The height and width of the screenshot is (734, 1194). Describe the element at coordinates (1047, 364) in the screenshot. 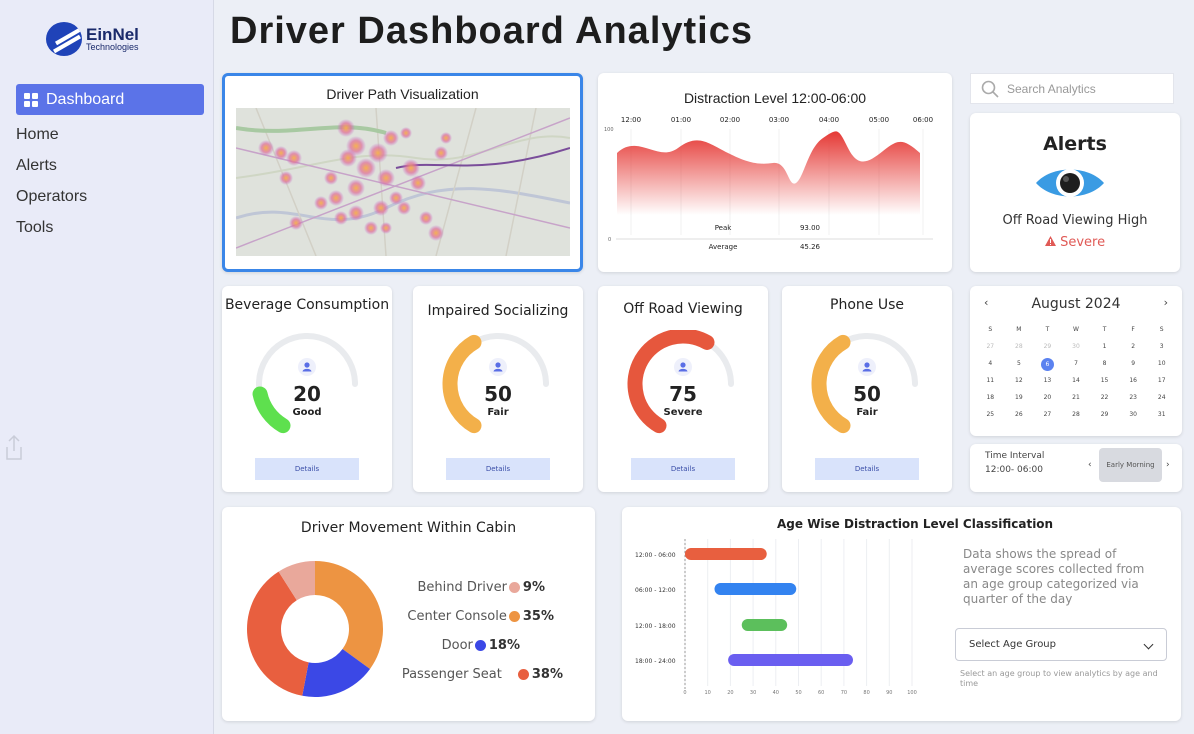

I see `calendar-day: 6` at that location.